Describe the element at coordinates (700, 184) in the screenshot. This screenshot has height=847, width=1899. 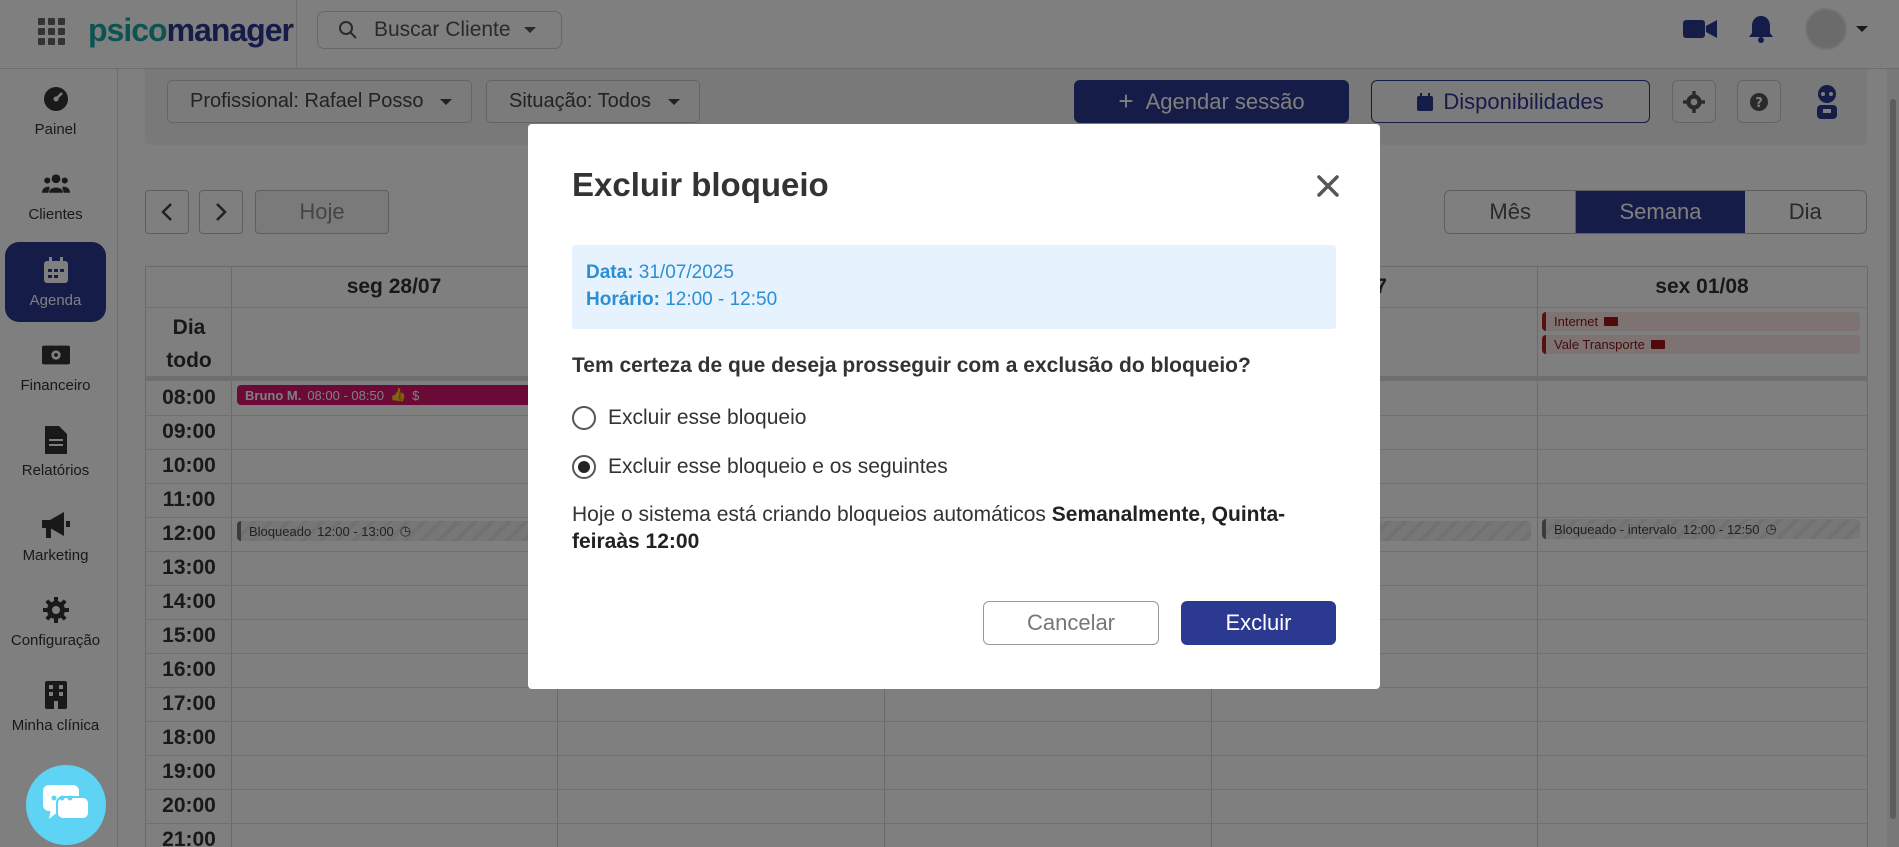
I see `modal-title: Excluir bloqueio` at that location.